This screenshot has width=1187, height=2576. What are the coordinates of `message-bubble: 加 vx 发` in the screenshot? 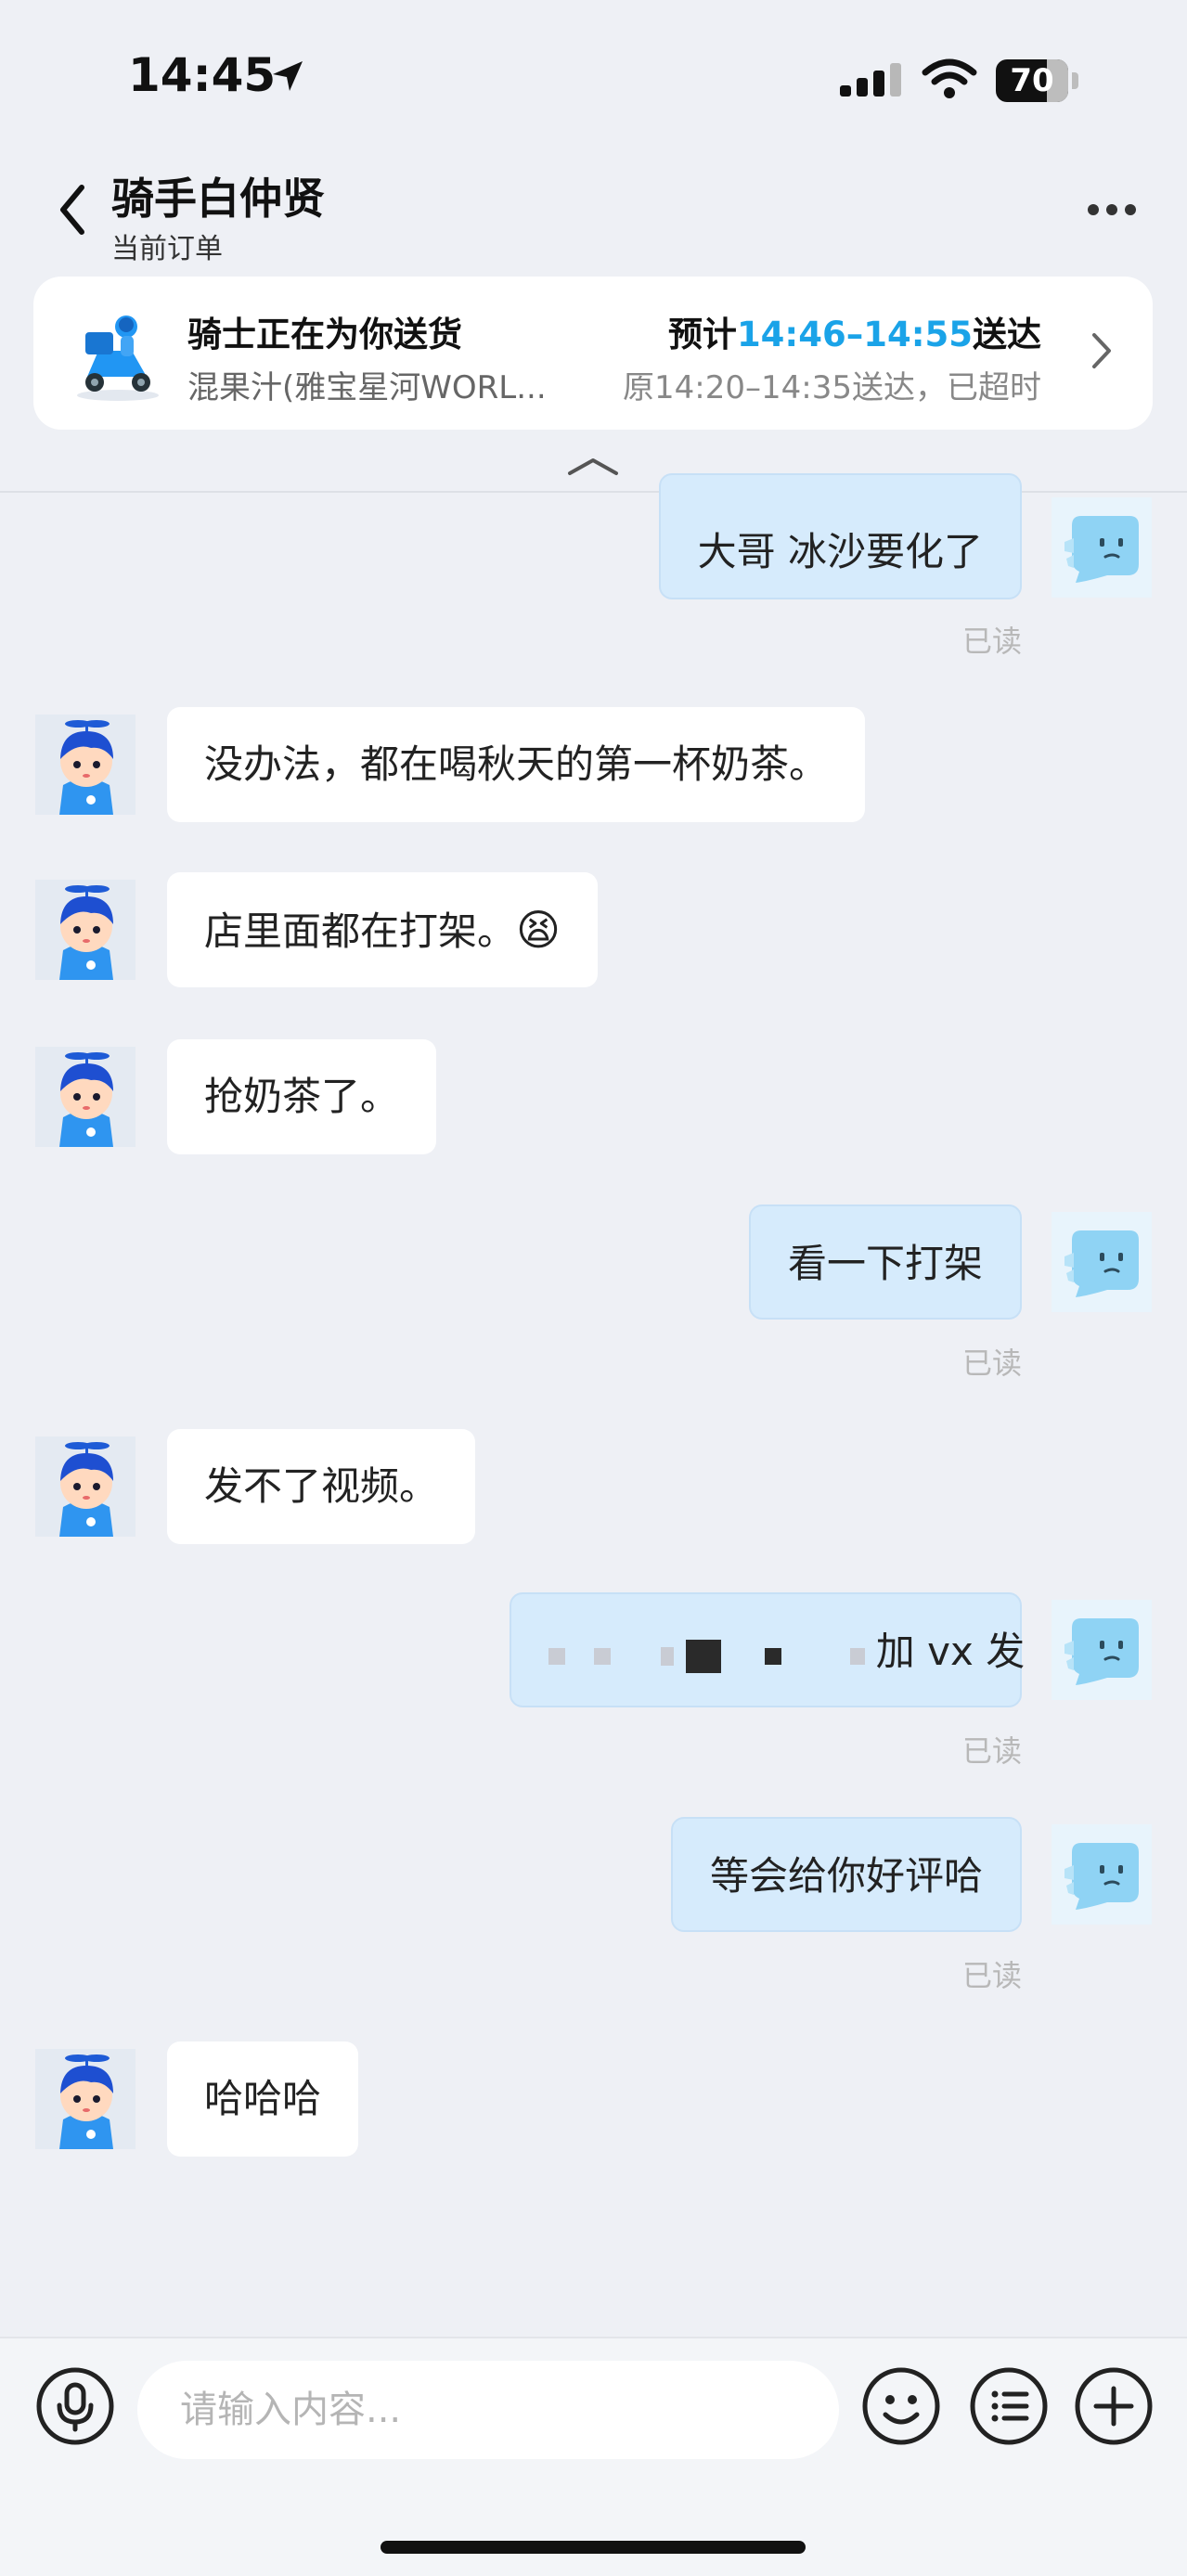 It's located at (768, 1649).